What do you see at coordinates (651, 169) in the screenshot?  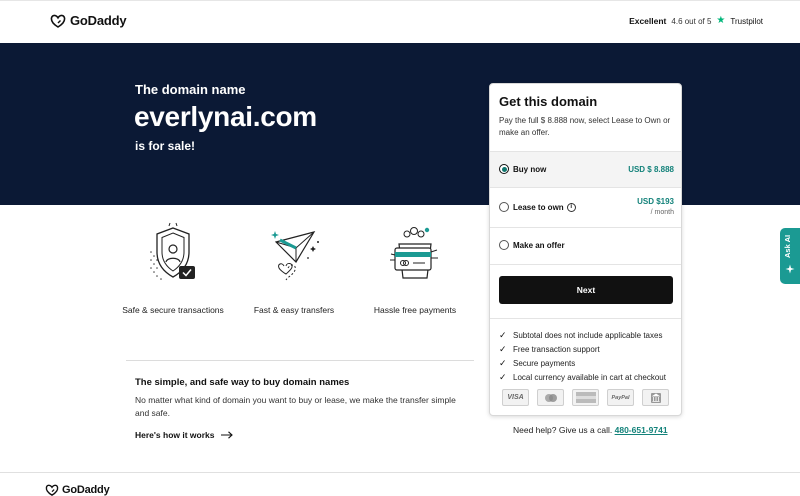 I see `option-price: USD $ 8.888` at bounding box center [651, 169].